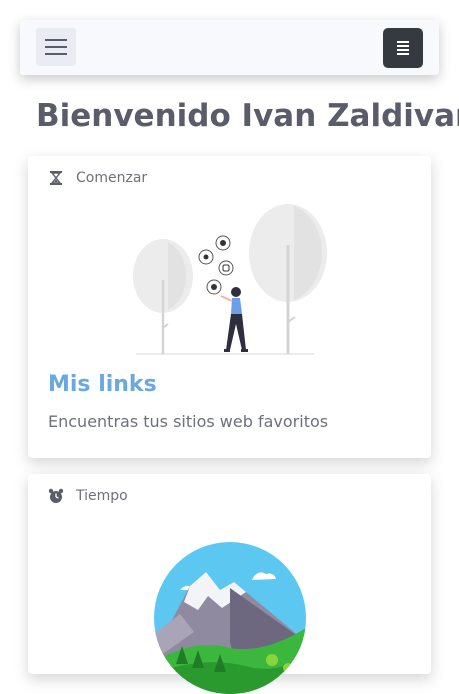 The image size is (459, 694). I want to click on social-media-illustration, so click(230, 279).